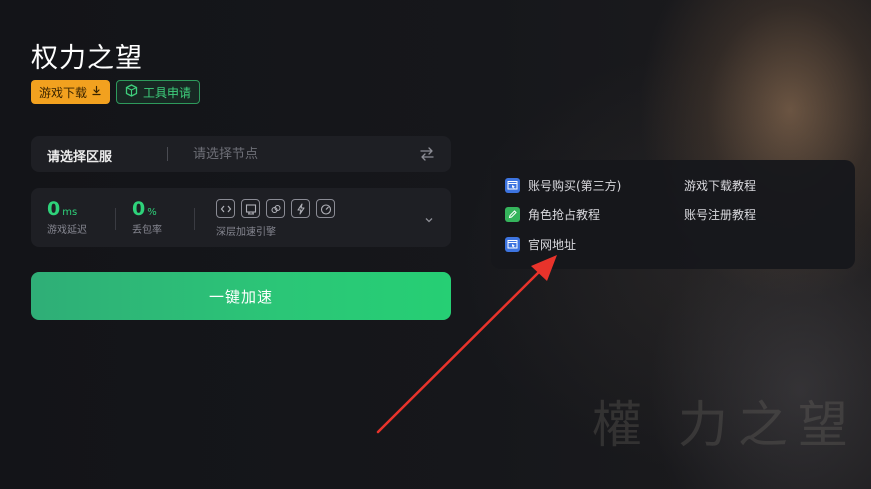  I want to click on latency-stat: 0 ms 游戏延迟, so click(67, 217).